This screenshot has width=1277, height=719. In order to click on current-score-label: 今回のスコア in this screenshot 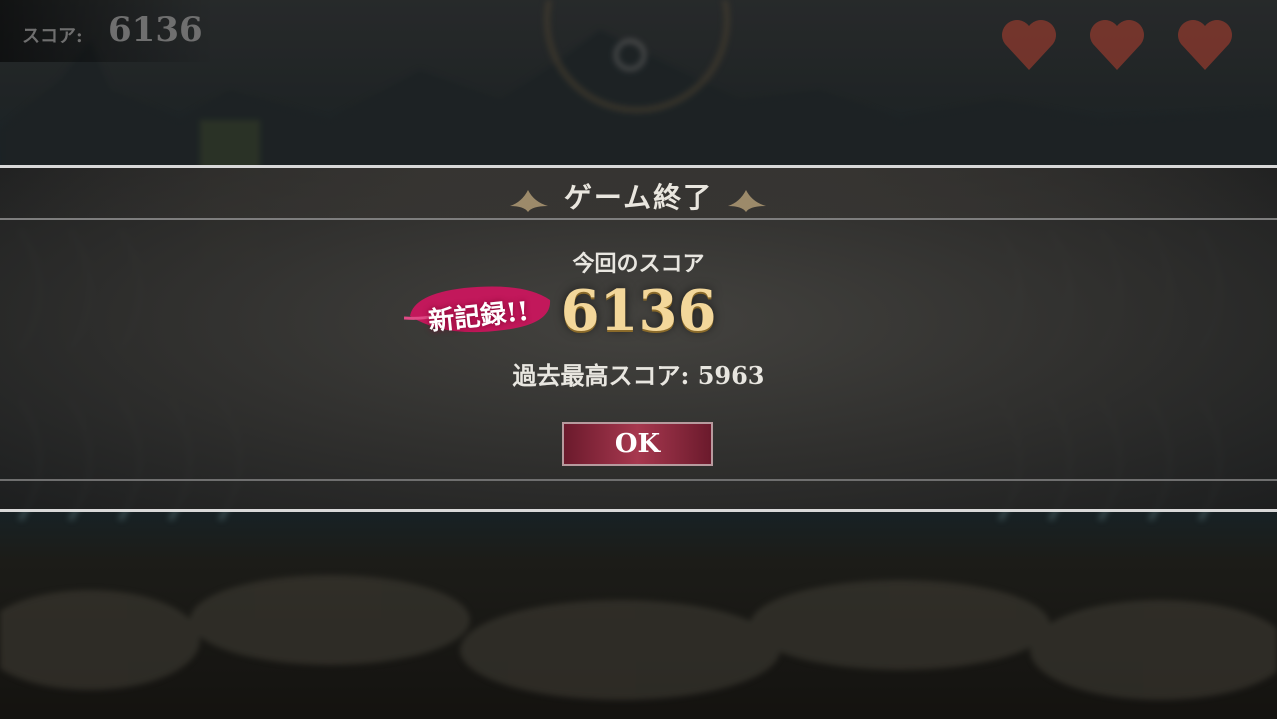, I will do `click(638, 264)`.